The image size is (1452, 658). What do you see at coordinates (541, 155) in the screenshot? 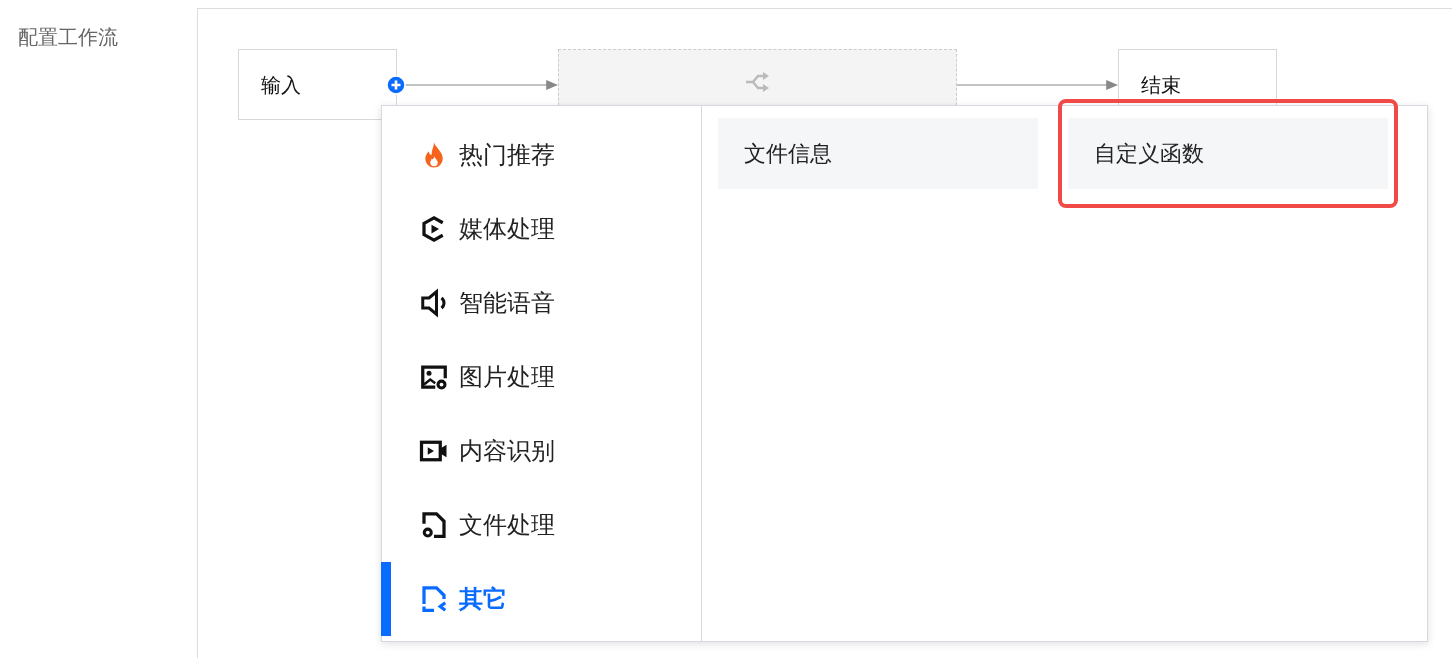
I see `category-item: 热门推荐` at bounding box center [541, 155].